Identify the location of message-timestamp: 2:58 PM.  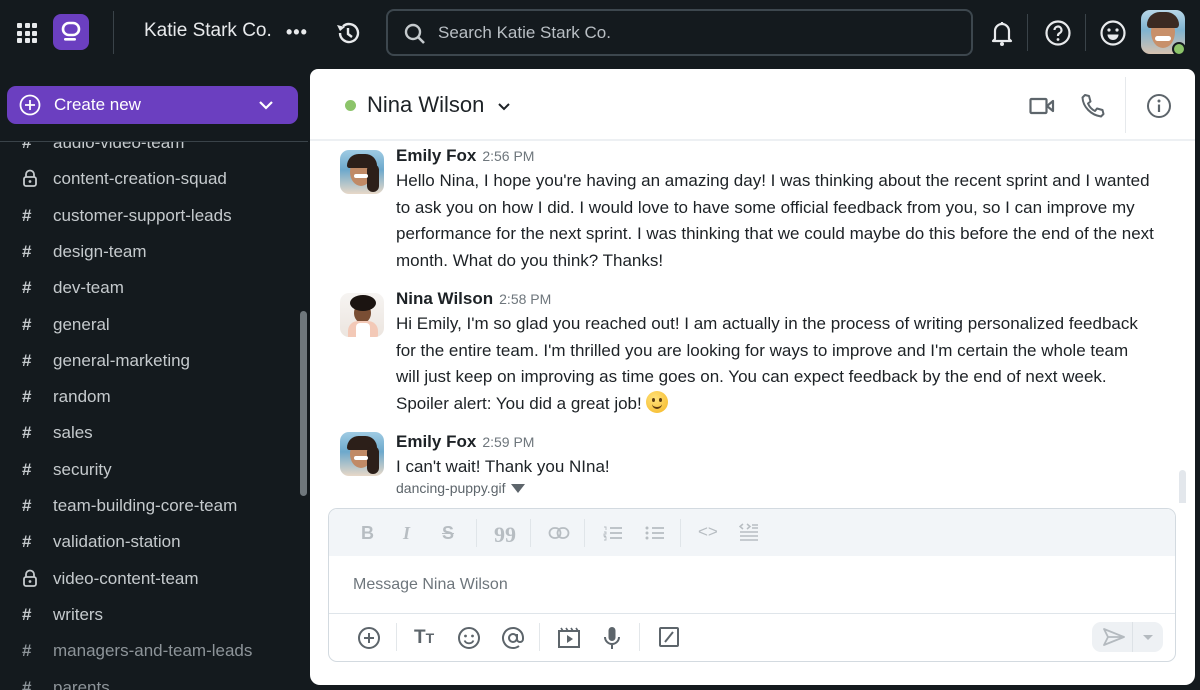
(525, 299).